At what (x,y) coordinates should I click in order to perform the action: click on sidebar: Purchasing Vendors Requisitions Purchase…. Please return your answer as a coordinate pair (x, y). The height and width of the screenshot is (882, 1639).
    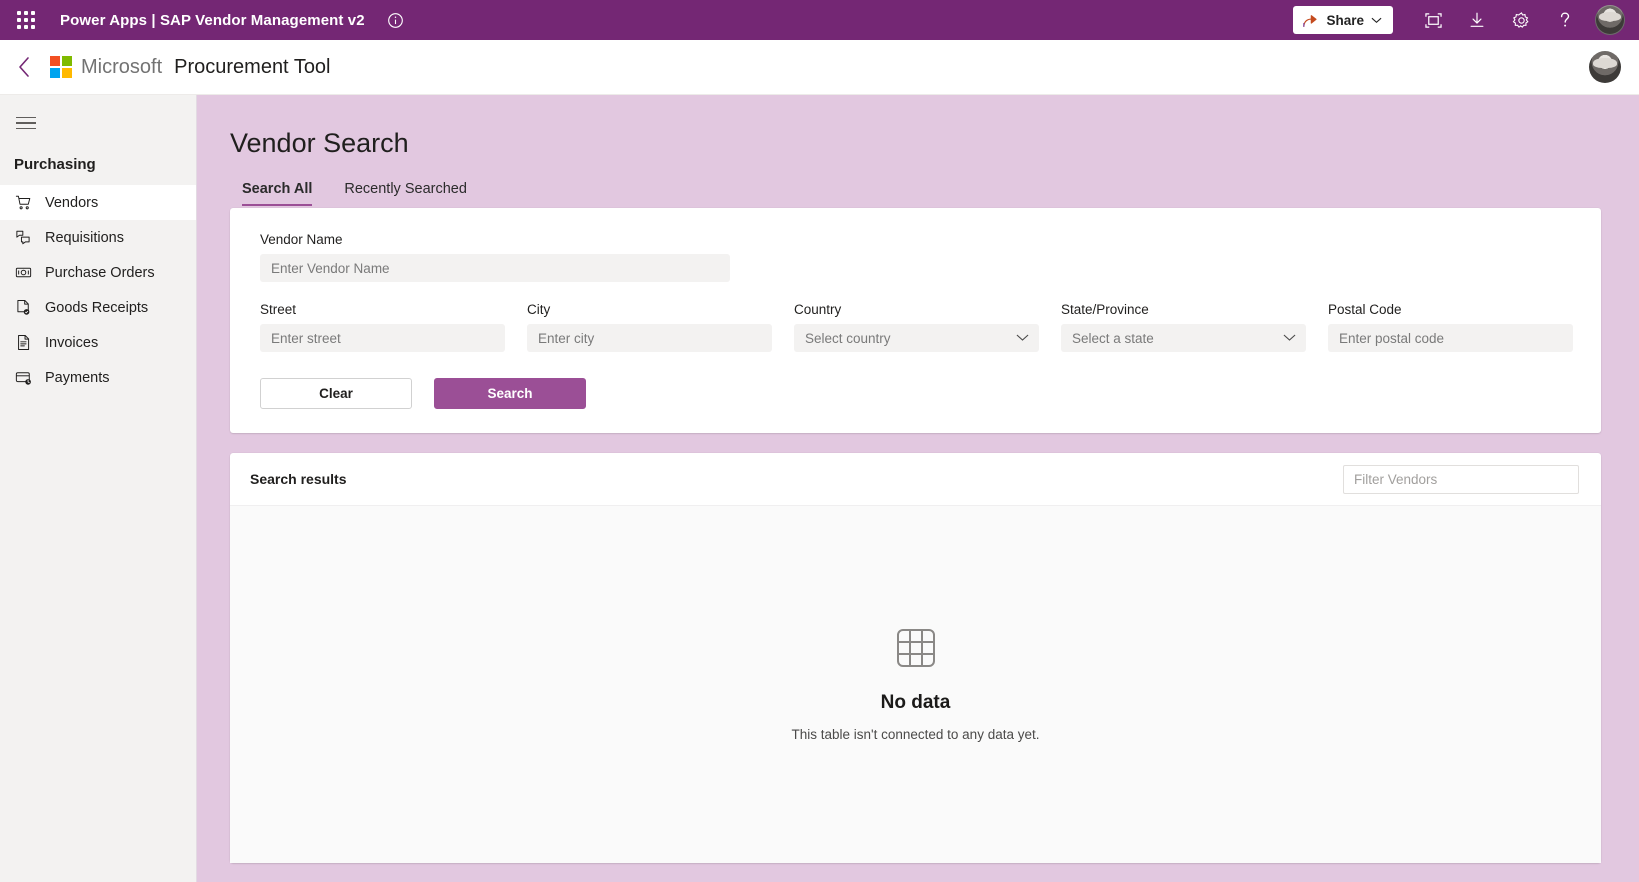
    Looking at the image, I should click on (98, 488).